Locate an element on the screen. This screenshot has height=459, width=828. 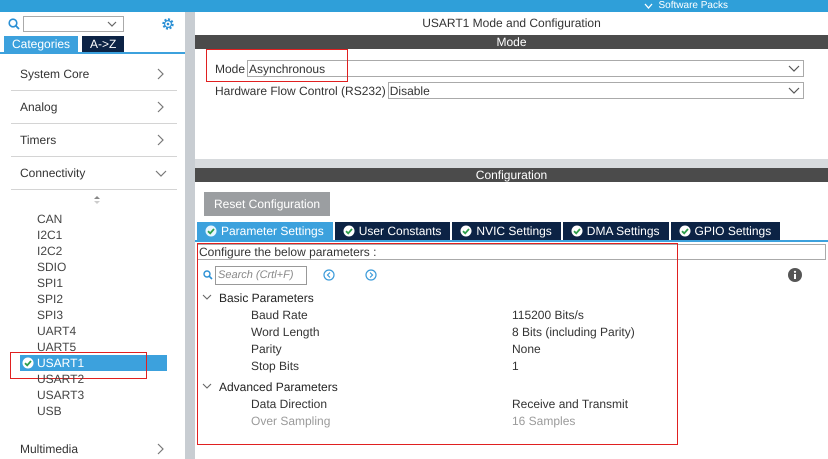
dropdown-field: Disable is located at coordinates (596, 90).